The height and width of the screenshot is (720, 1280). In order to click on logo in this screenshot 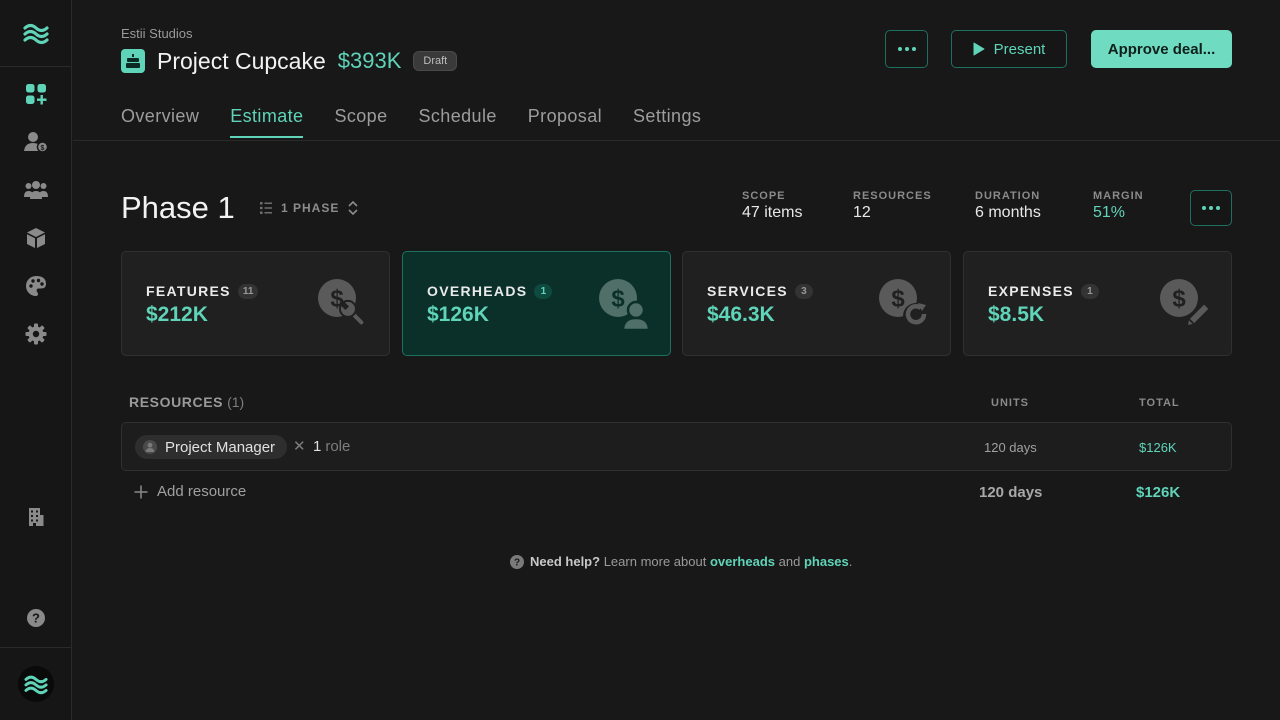, I will do `click(36, 33)`.